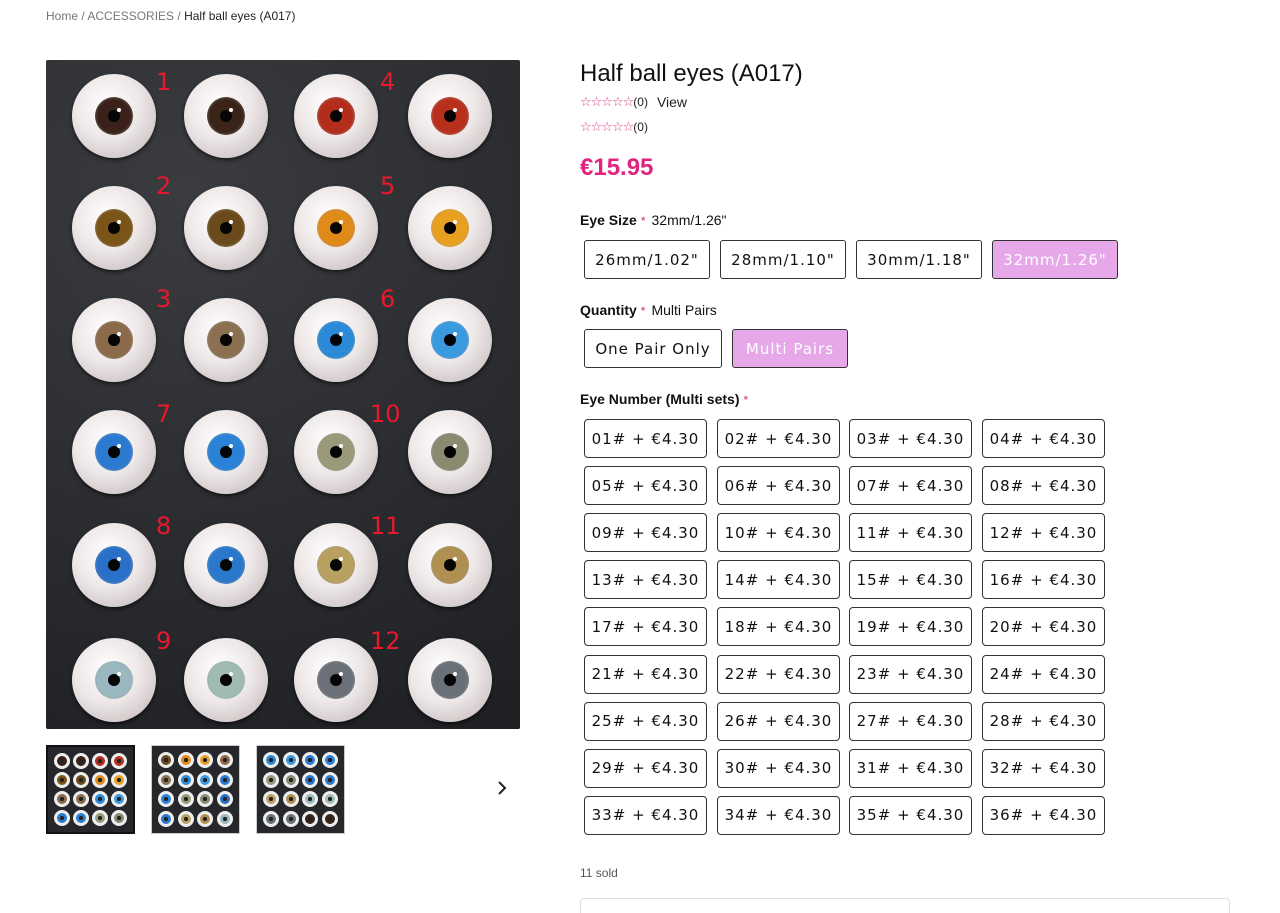  What do you see at coordinates (645, 627) in the screenshot?
I see `eye-number-option: 17# + €4.30` at bounding box center [645, 627].